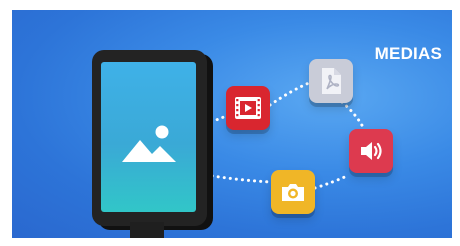  I want to click on connector-pdf-audio, so click(353, 115).